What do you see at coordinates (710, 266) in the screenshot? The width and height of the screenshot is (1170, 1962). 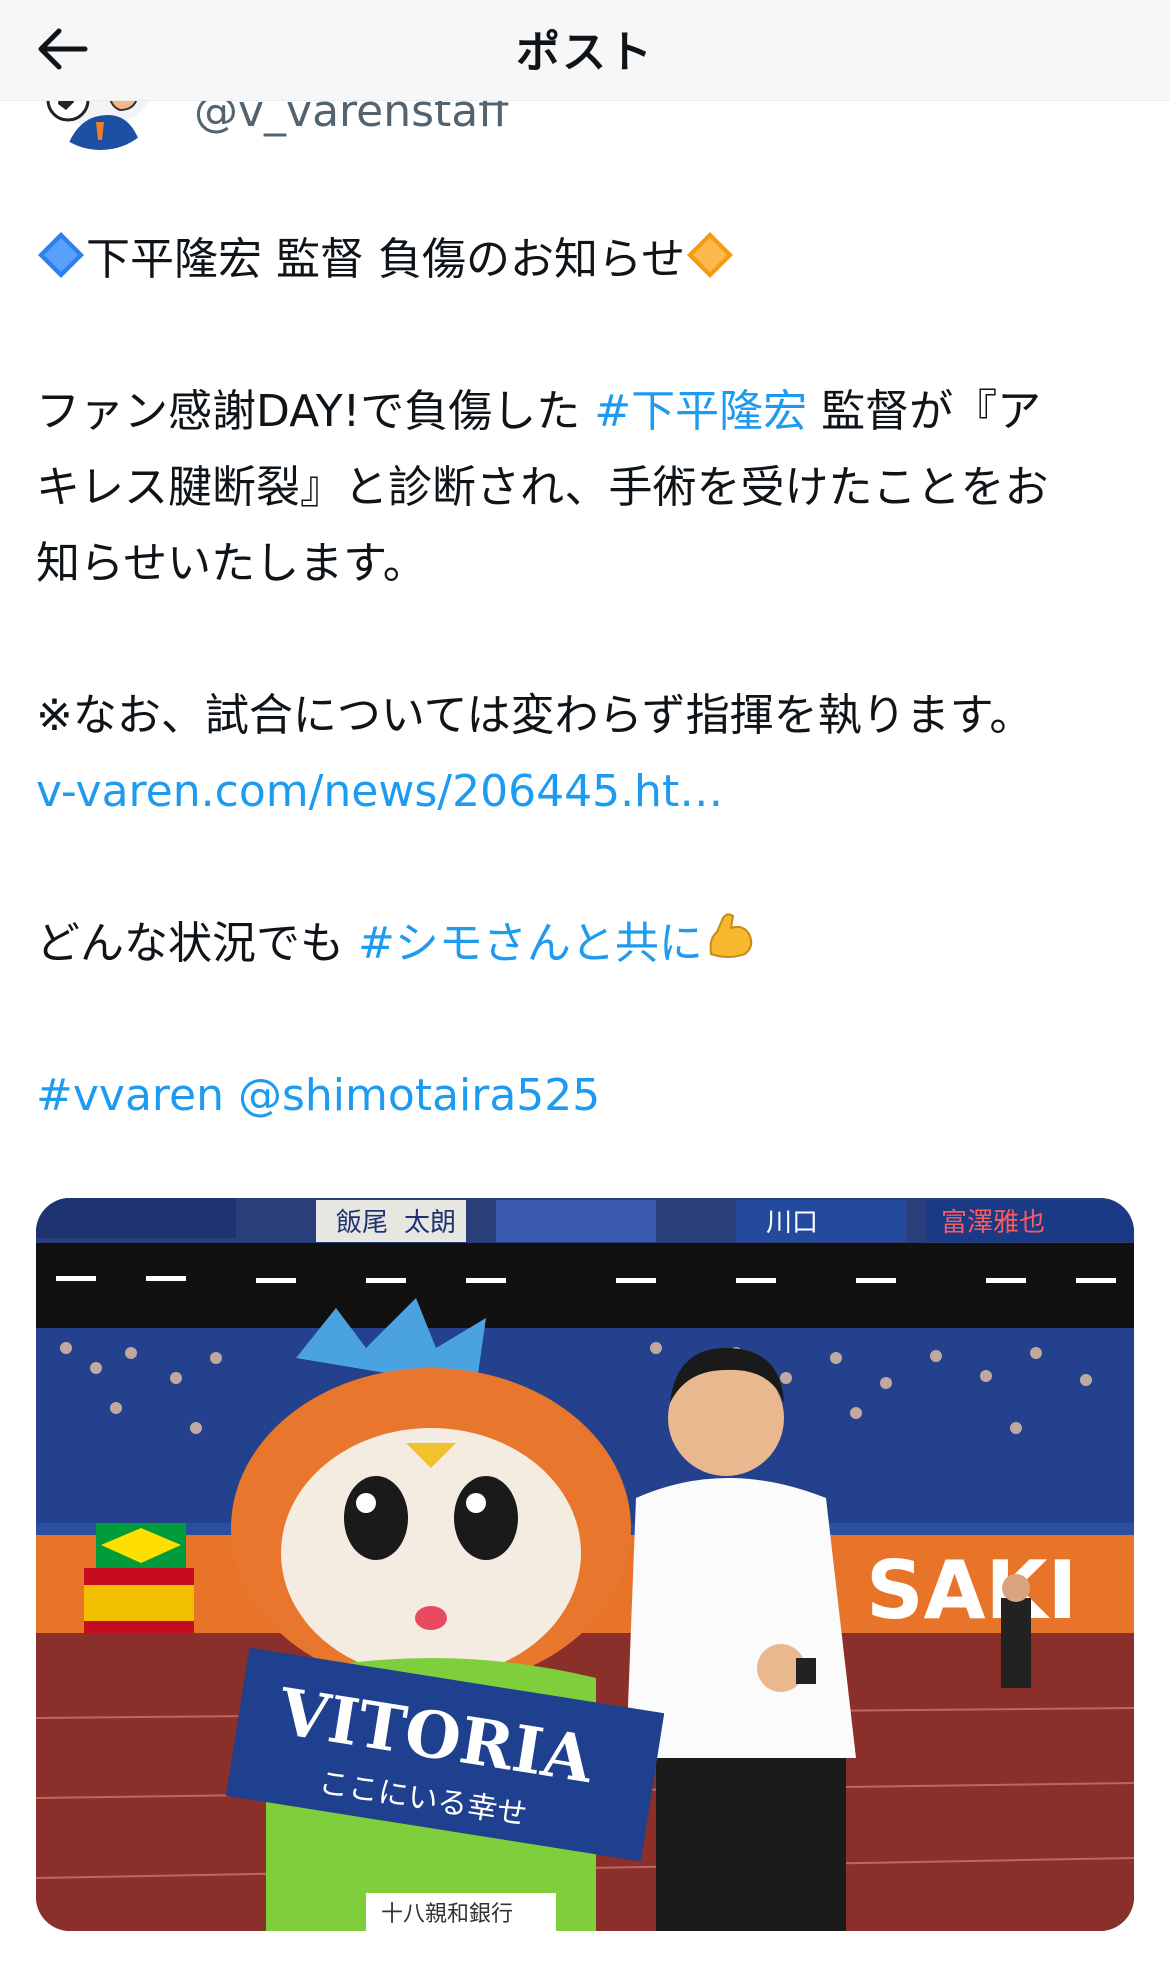 I see `orange-diamond-icon` at bounding box center [710, 266].